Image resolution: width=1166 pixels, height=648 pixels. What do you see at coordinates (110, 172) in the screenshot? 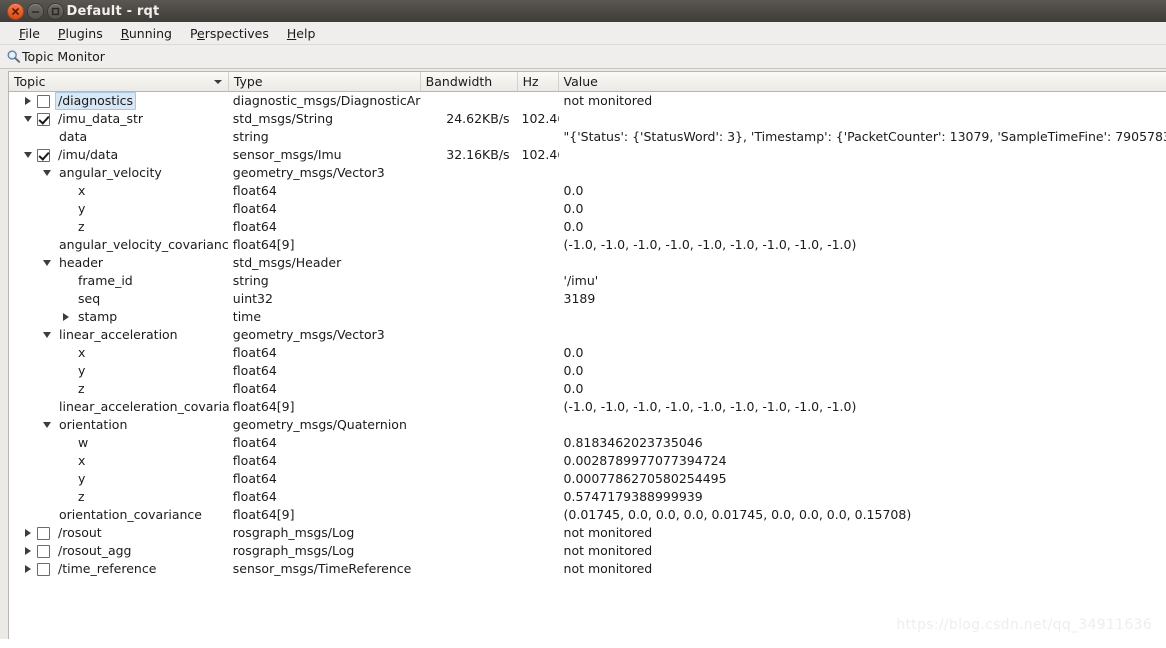
I see `topic-name-label: angular_velocity` at bounding box center [110, 172].